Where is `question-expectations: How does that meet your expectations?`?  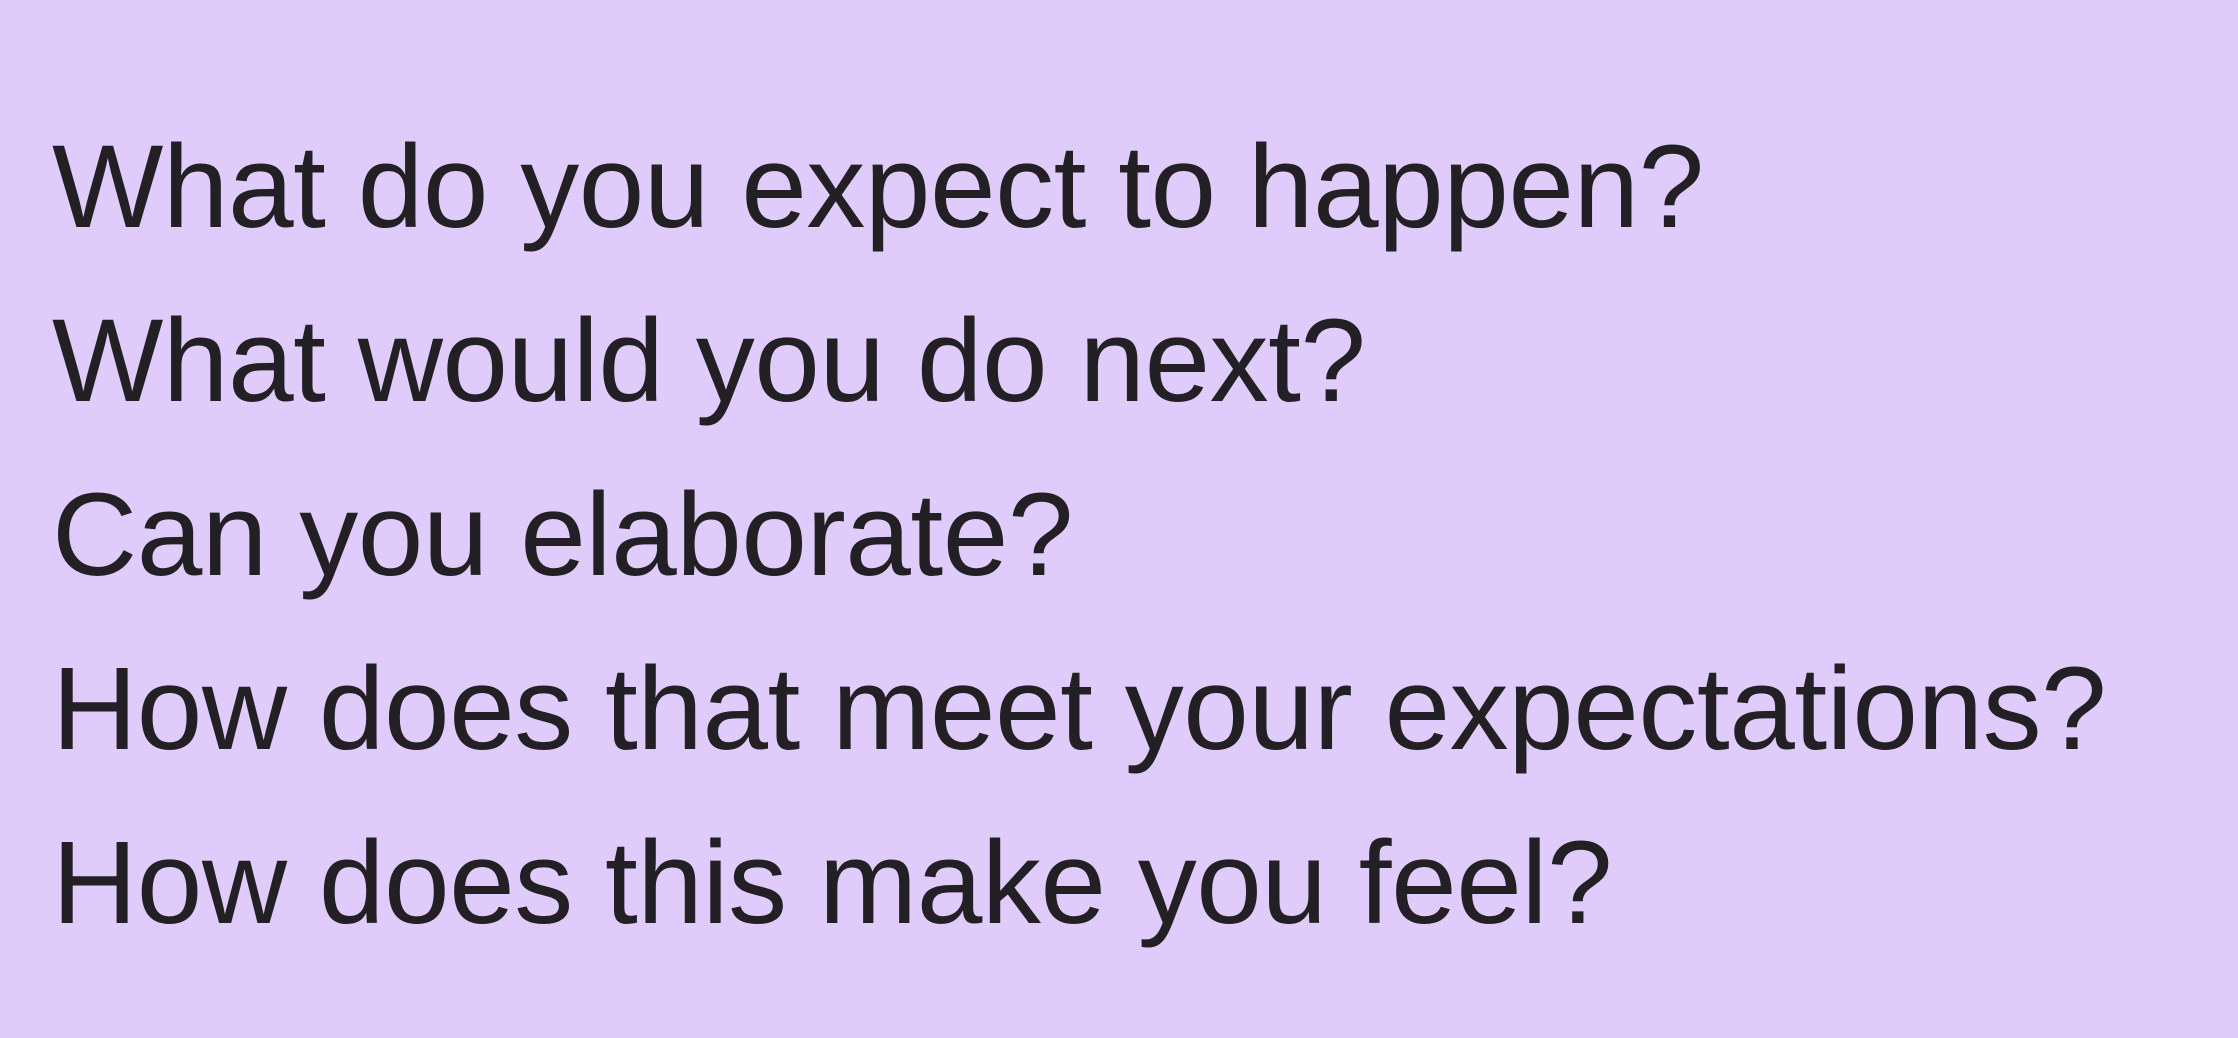 question-expectations: How does that meet your expectations? is located at coordinates (1079, 709).